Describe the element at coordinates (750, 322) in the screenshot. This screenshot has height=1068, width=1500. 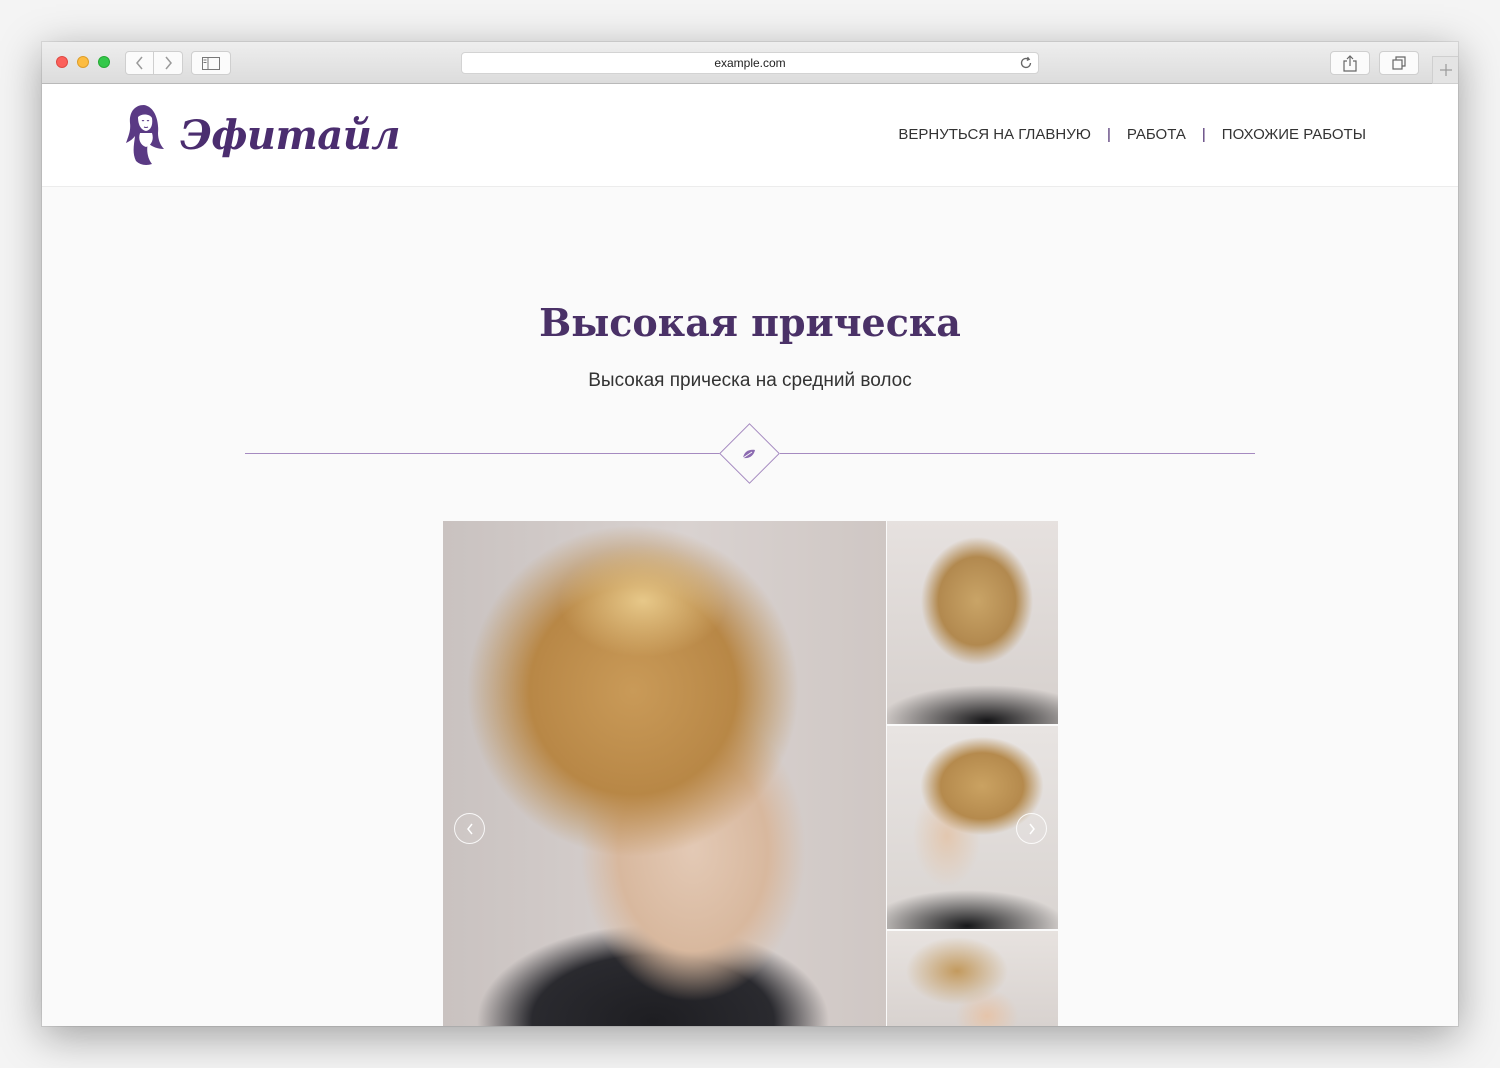
I see `page-title: Высокая прическа` at that location.